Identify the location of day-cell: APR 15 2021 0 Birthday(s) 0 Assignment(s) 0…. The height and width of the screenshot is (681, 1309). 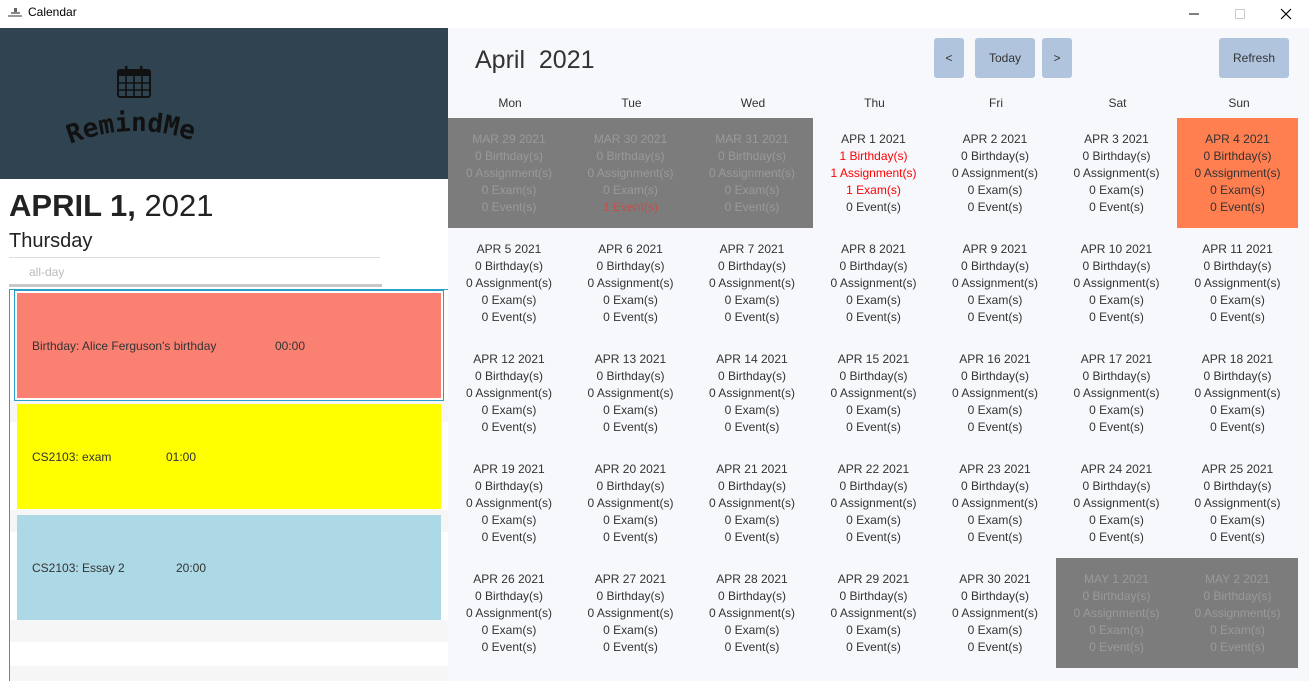
(874, 393).